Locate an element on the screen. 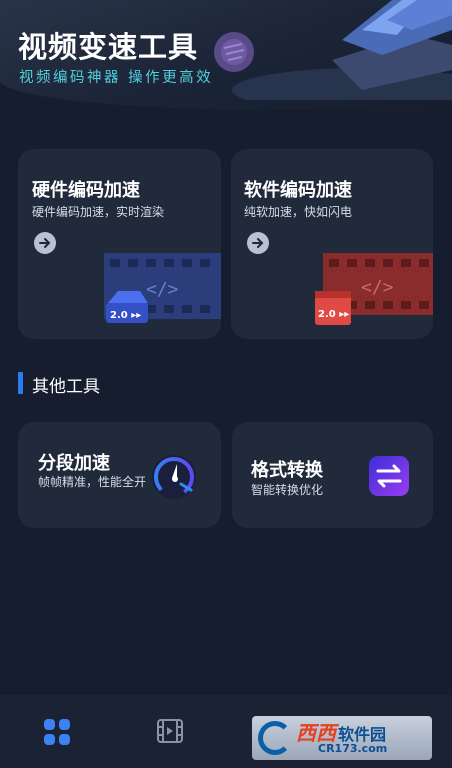 Image resolution: width=452 pixels, height=768 pixels. tool-description: 智能转换优化 is located at coordinates (287, 490).